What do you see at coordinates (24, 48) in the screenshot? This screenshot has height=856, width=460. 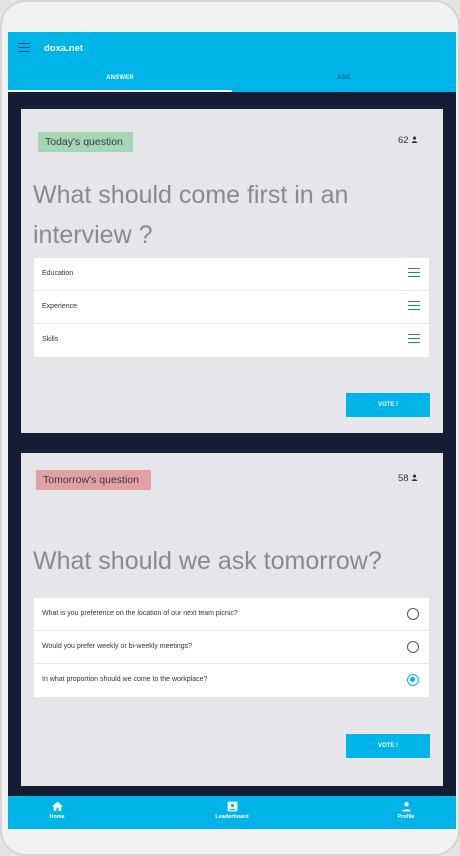 I see `menu-icon` at bounding box center [24, 48].